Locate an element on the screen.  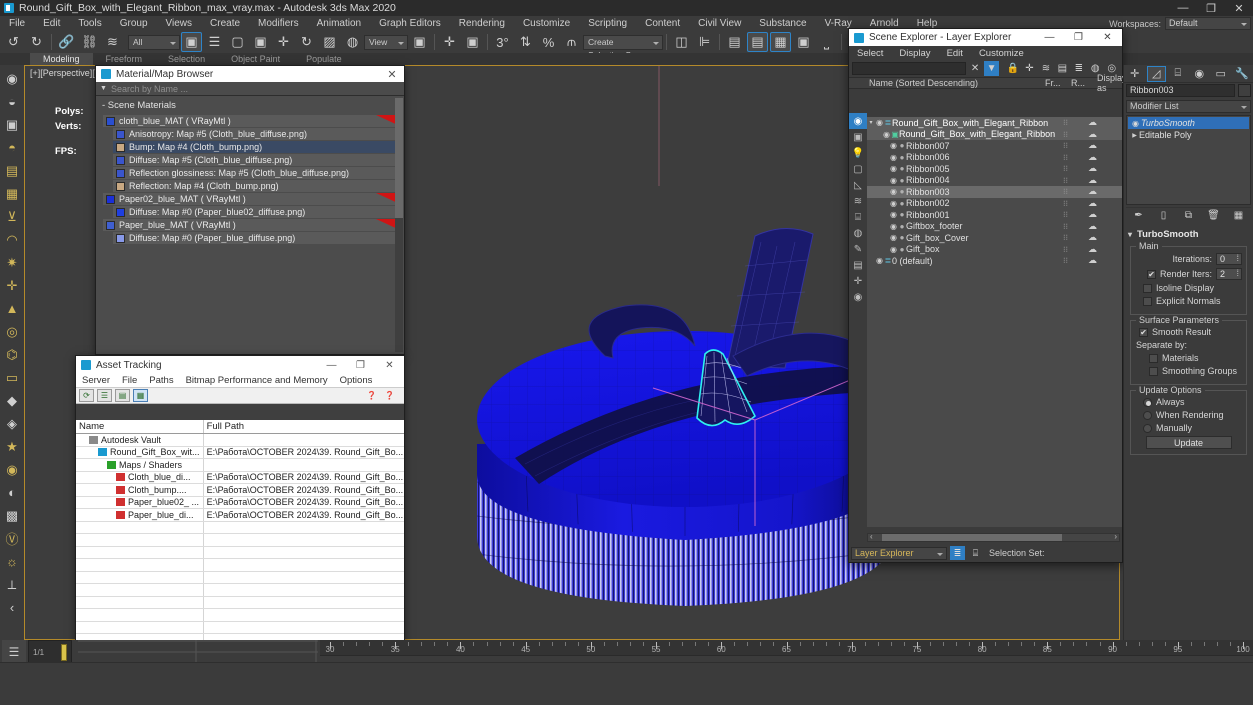
layer-explorer-row: ◉ ≣ 0 (default) ⁝⁝ ☁ is located at coordinates (994, 261).